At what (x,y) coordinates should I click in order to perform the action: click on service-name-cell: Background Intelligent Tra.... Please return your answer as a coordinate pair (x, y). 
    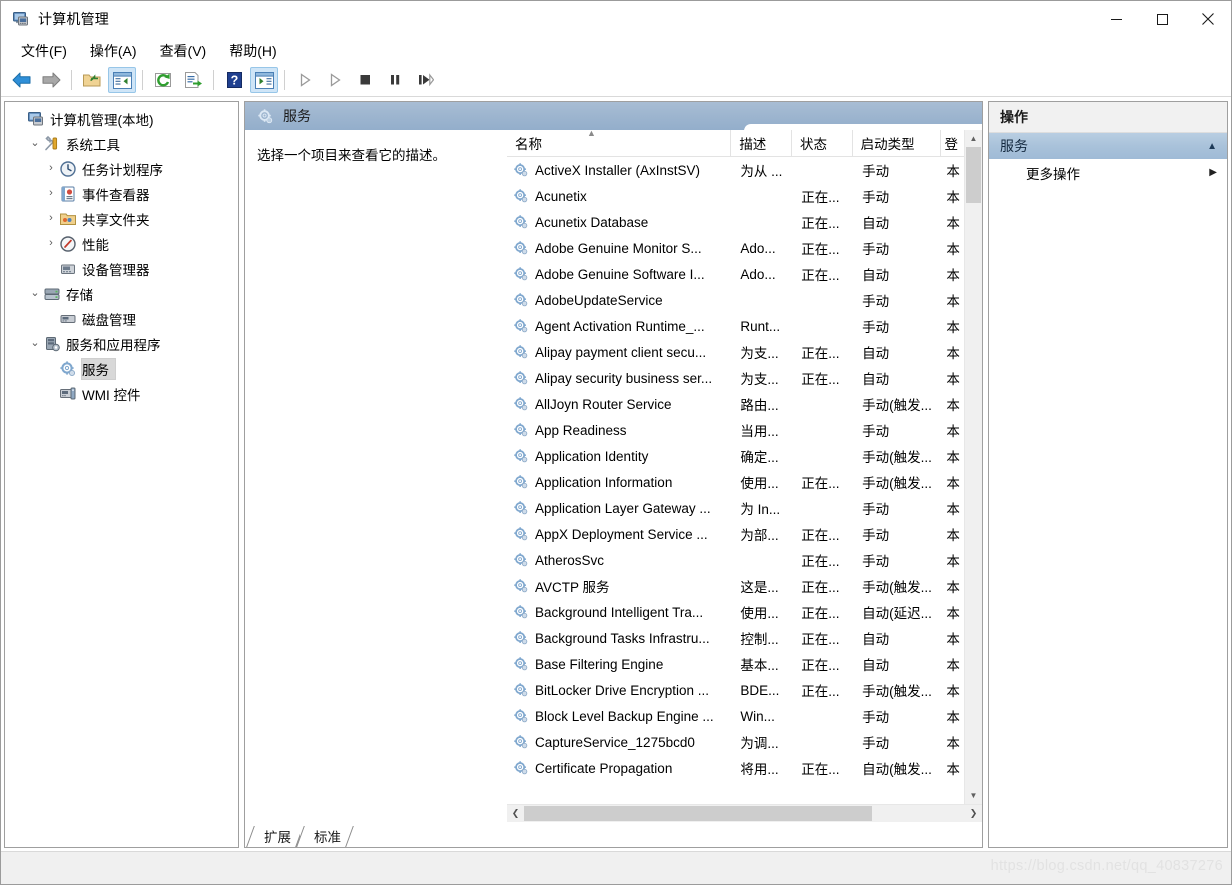
    Looking at the image, I should click on (619, 612).